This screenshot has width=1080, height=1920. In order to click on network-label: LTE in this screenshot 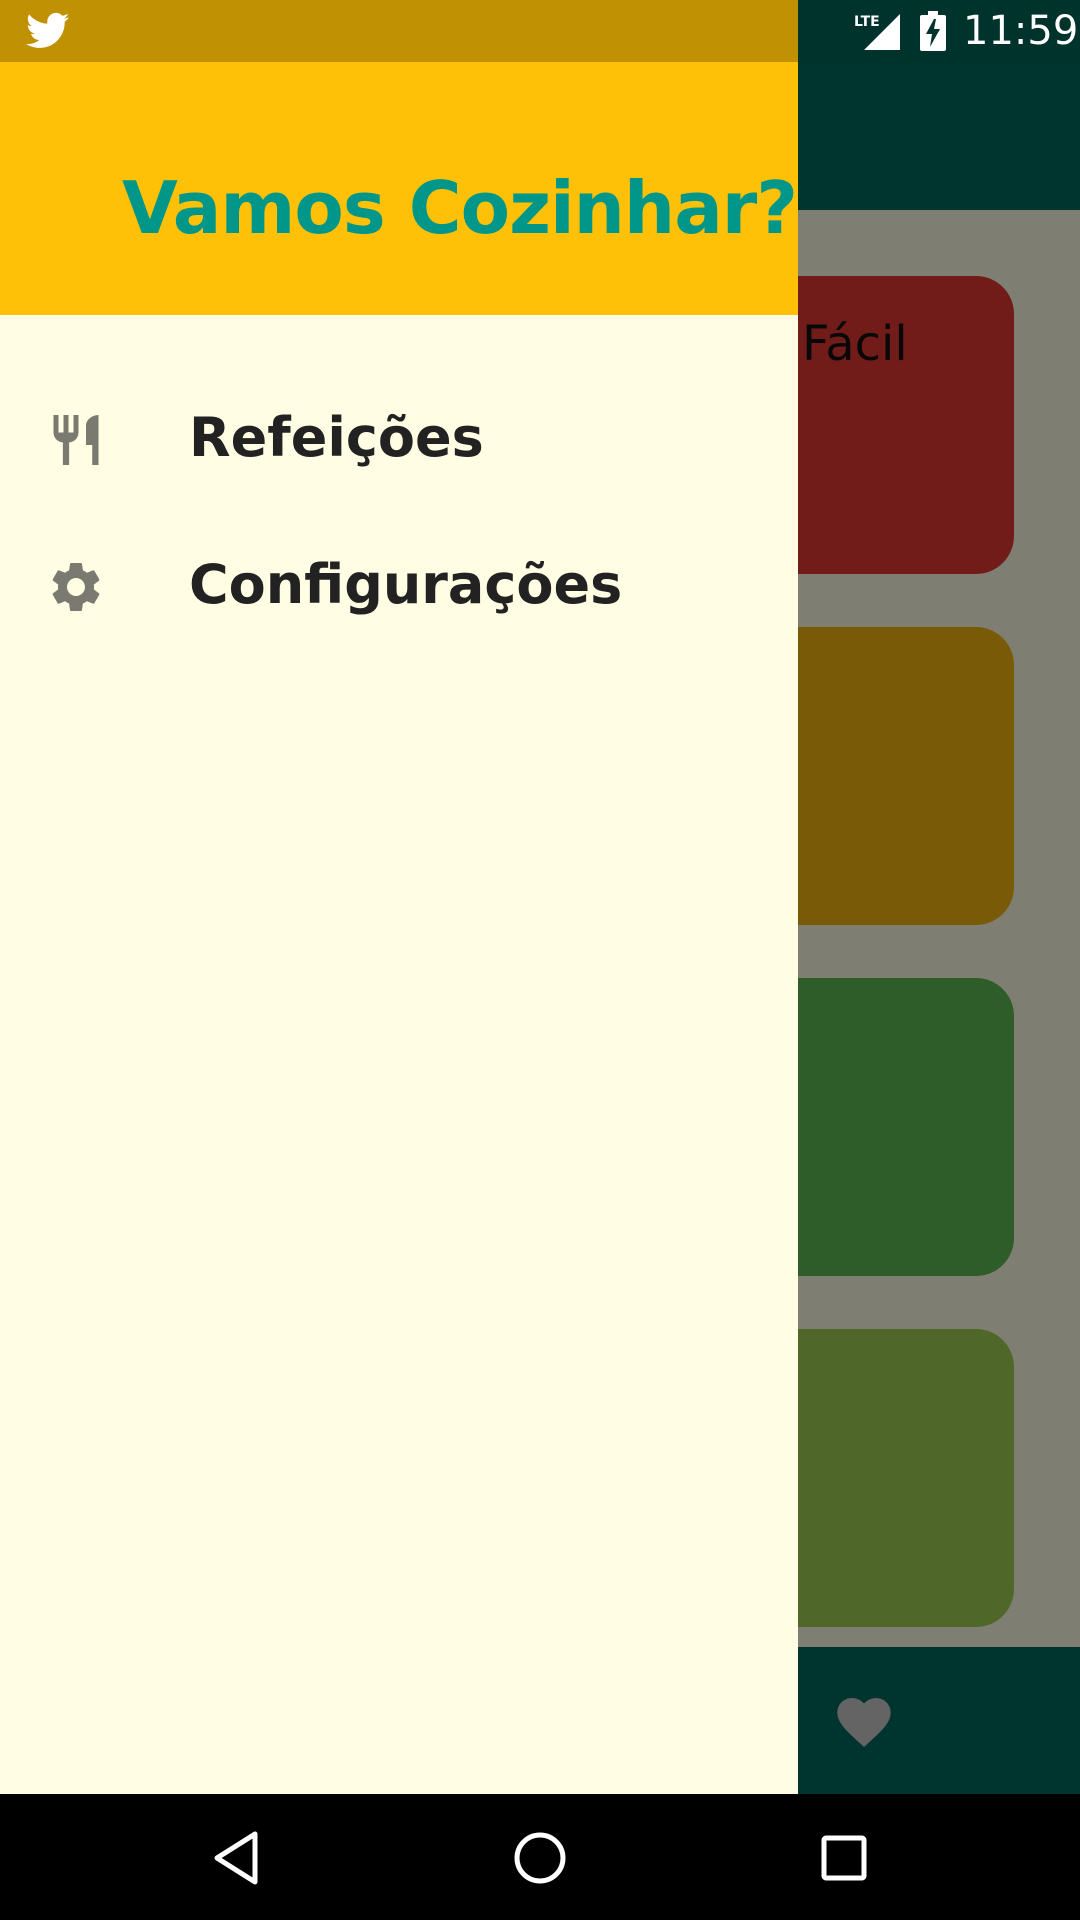, I will do `click(867, 22)`.